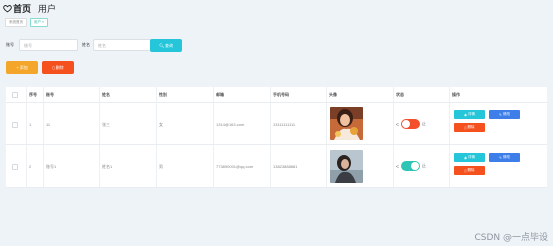  I want to click on name-input: 姓名, so click(122, 45).